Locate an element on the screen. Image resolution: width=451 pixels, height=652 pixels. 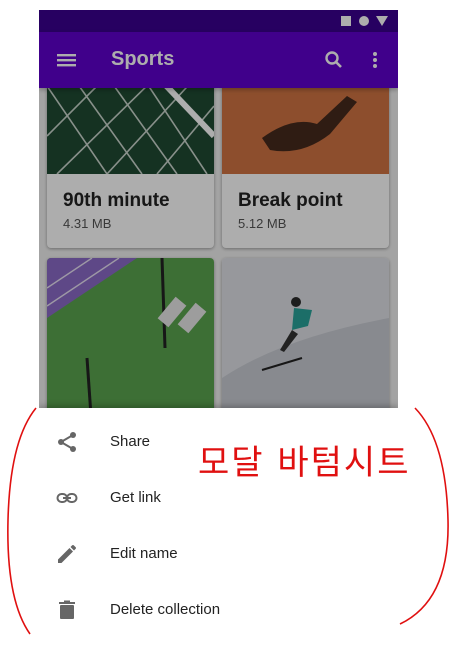
menu-item-label: Get link is located at coordinates (135, 497).